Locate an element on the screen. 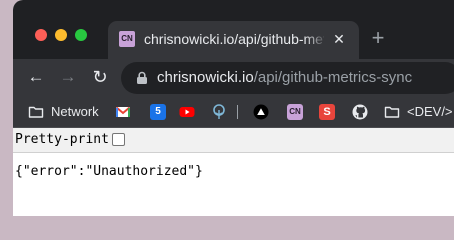 This screenshot has width=454, height=240. url-text: chrisnowicki.io/api/github-metrics-sync is located at coordinates (284, 77).